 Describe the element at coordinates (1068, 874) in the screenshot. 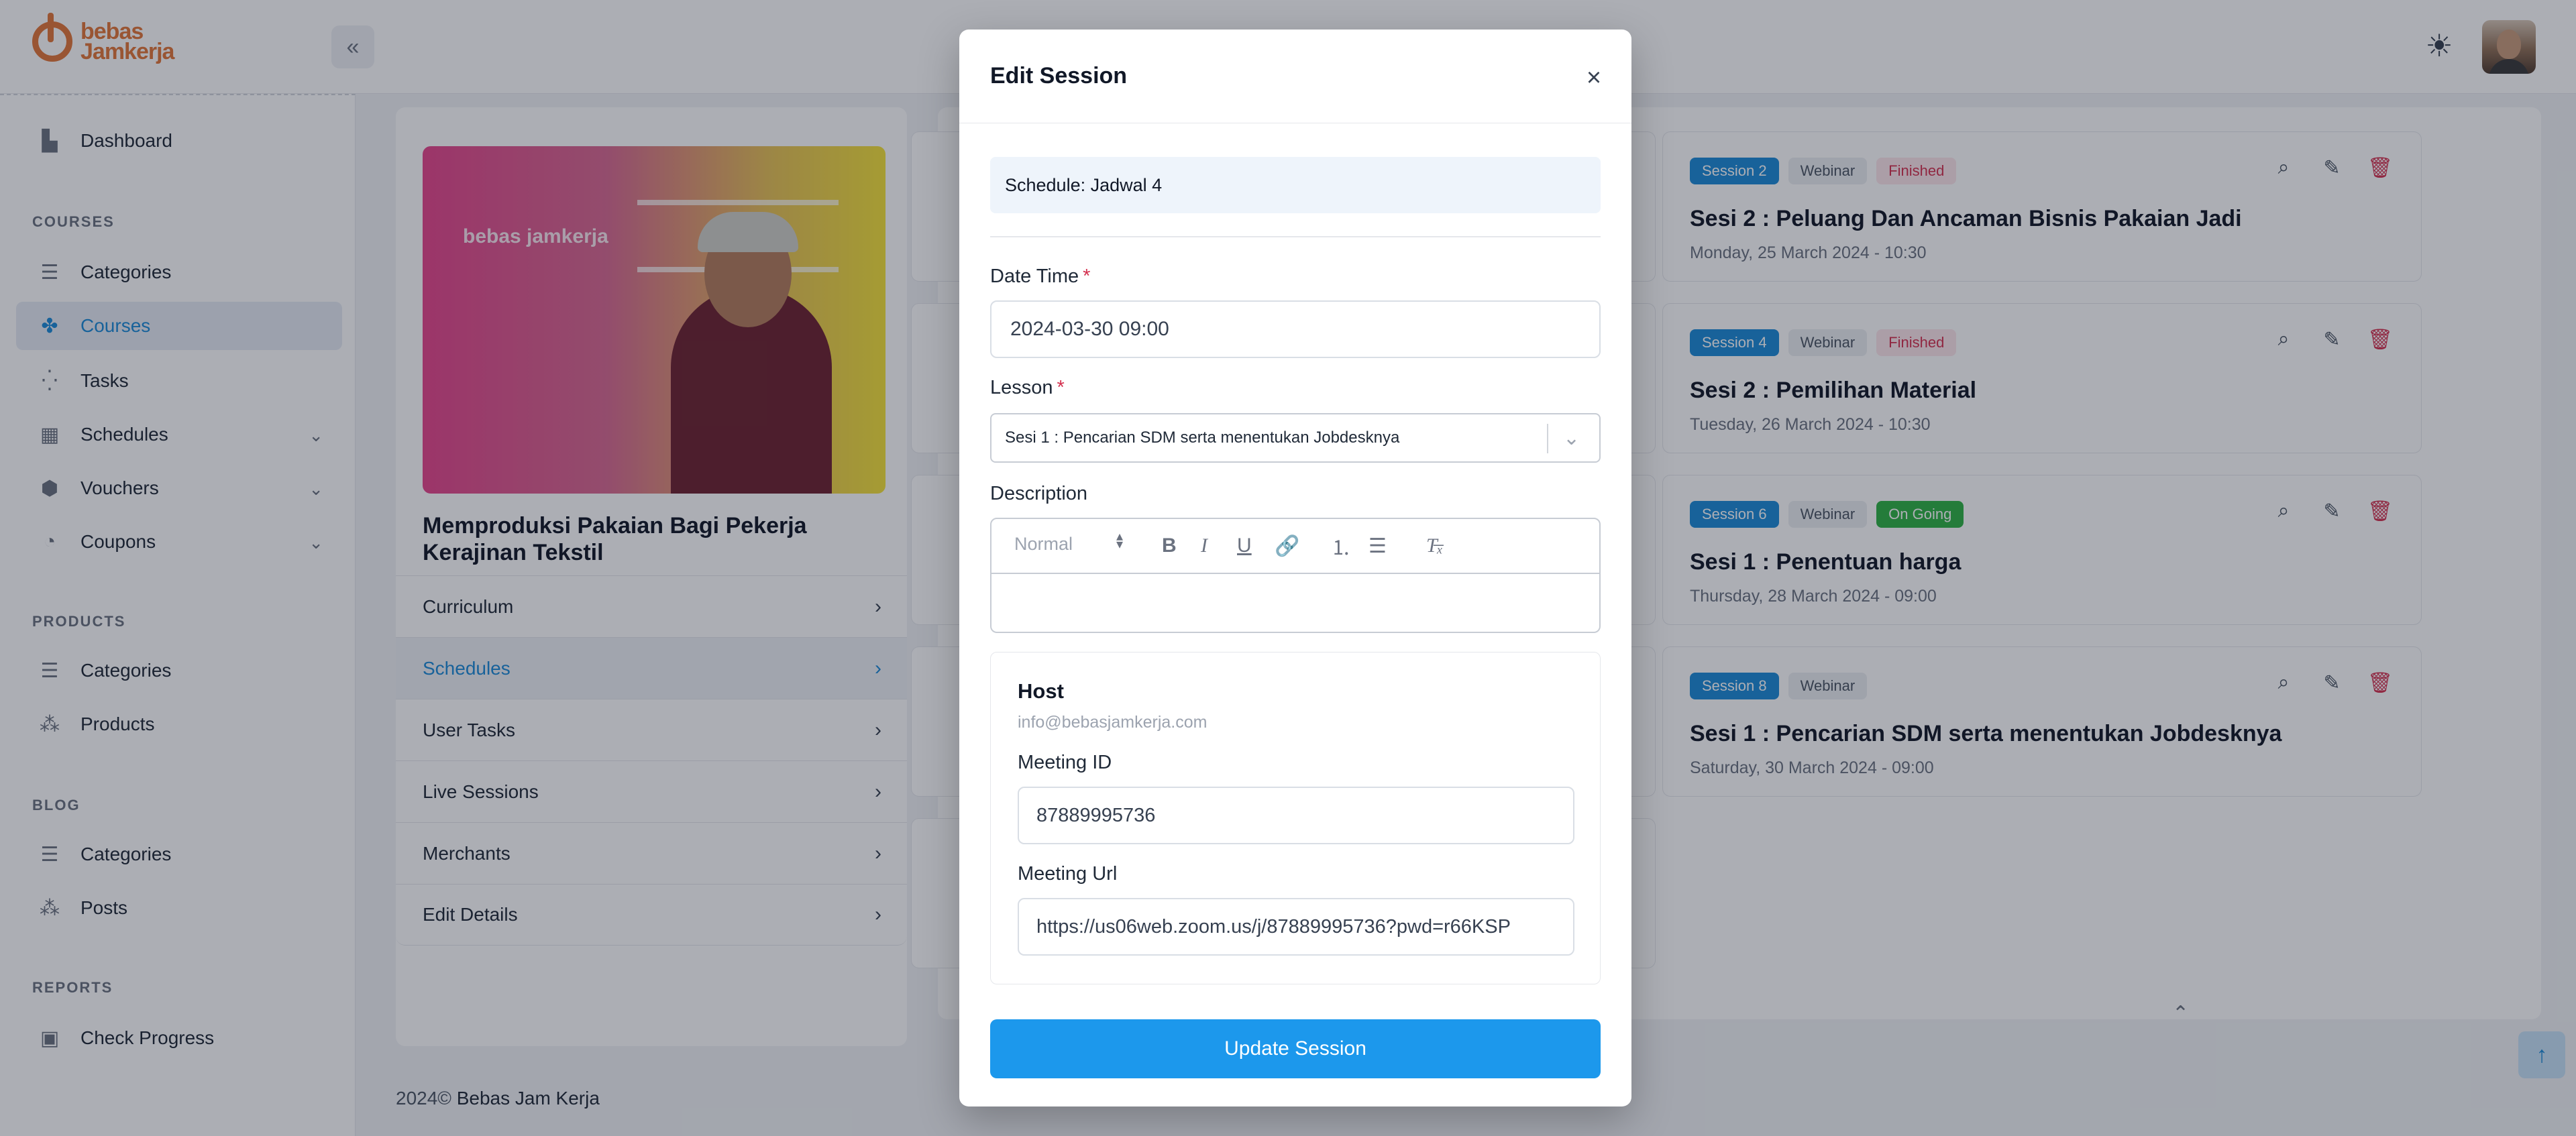

I see `meeting-url-label: Meeting Url` at that location.